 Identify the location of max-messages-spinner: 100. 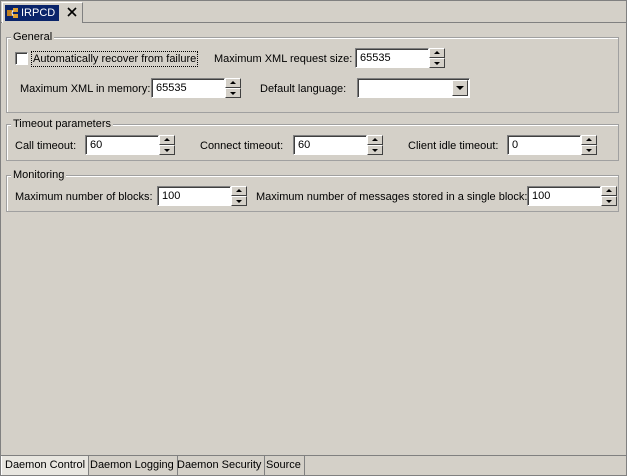
(572, 196).